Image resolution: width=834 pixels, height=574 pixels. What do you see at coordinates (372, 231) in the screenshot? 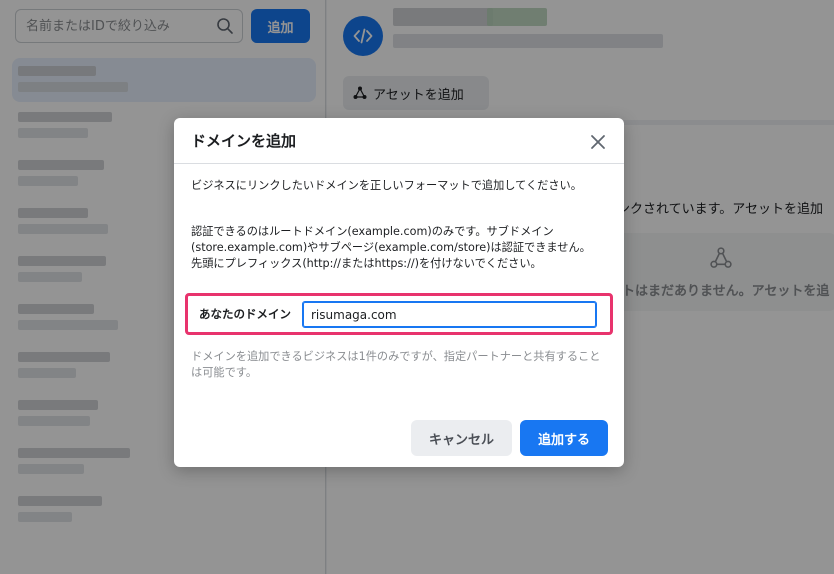
I see `rules-line: 認証できるのはルートドメイン(example.com)のみです。サブドメイン` at bounding box center [372, 231].